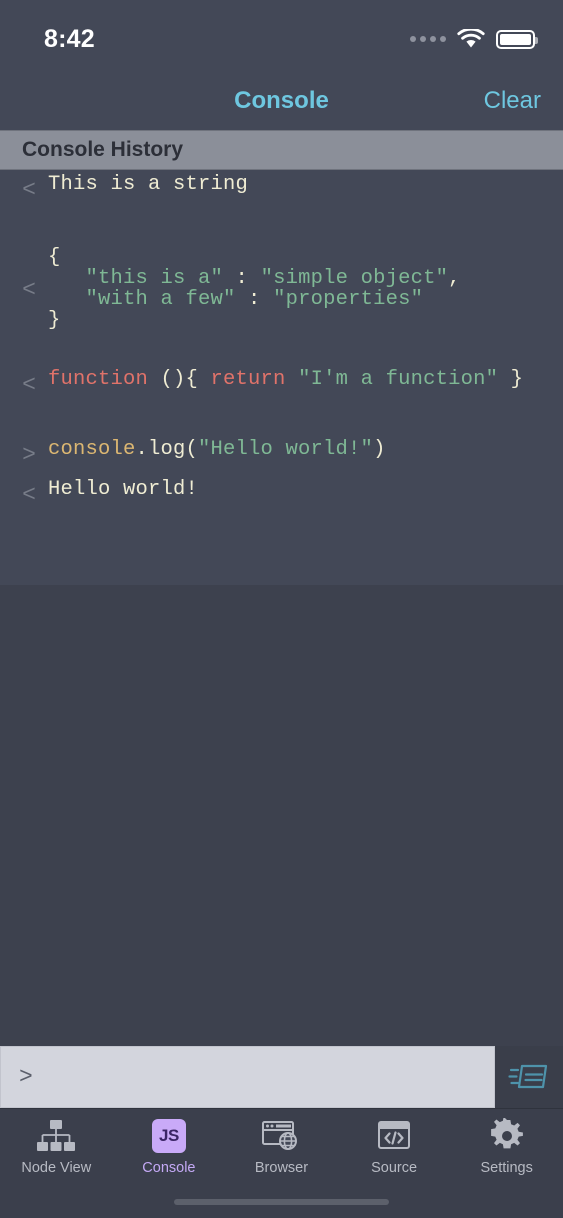 The image size is (563, 1218). I want to click on status-bar: 8:42, so click(281, 36).